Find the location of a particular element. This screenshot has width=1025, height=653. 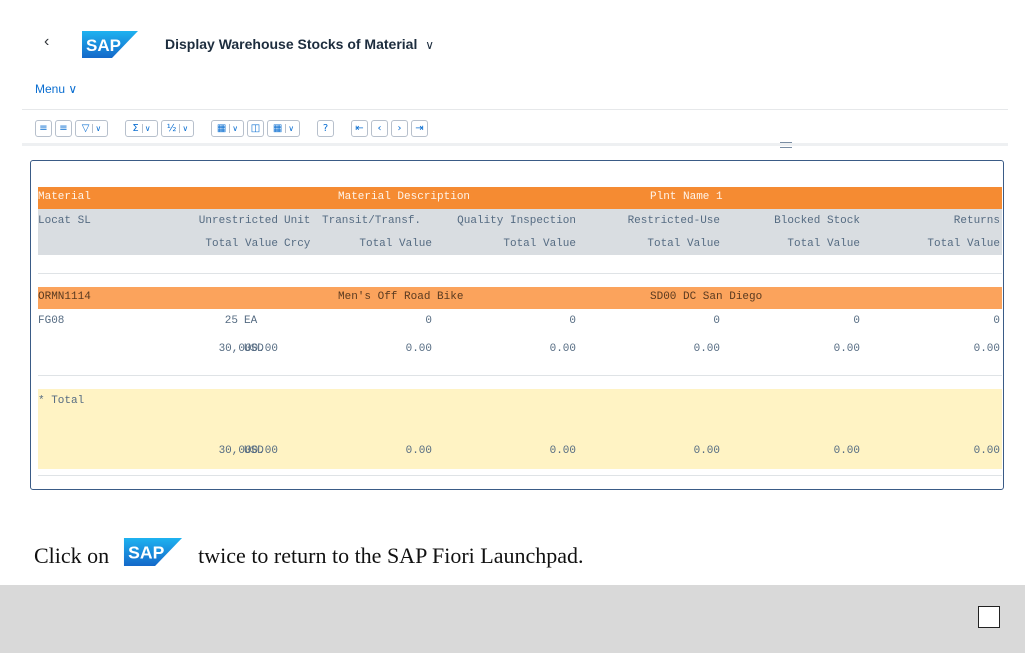

prev-icon: ‹ is located at coordinates (379, 128).